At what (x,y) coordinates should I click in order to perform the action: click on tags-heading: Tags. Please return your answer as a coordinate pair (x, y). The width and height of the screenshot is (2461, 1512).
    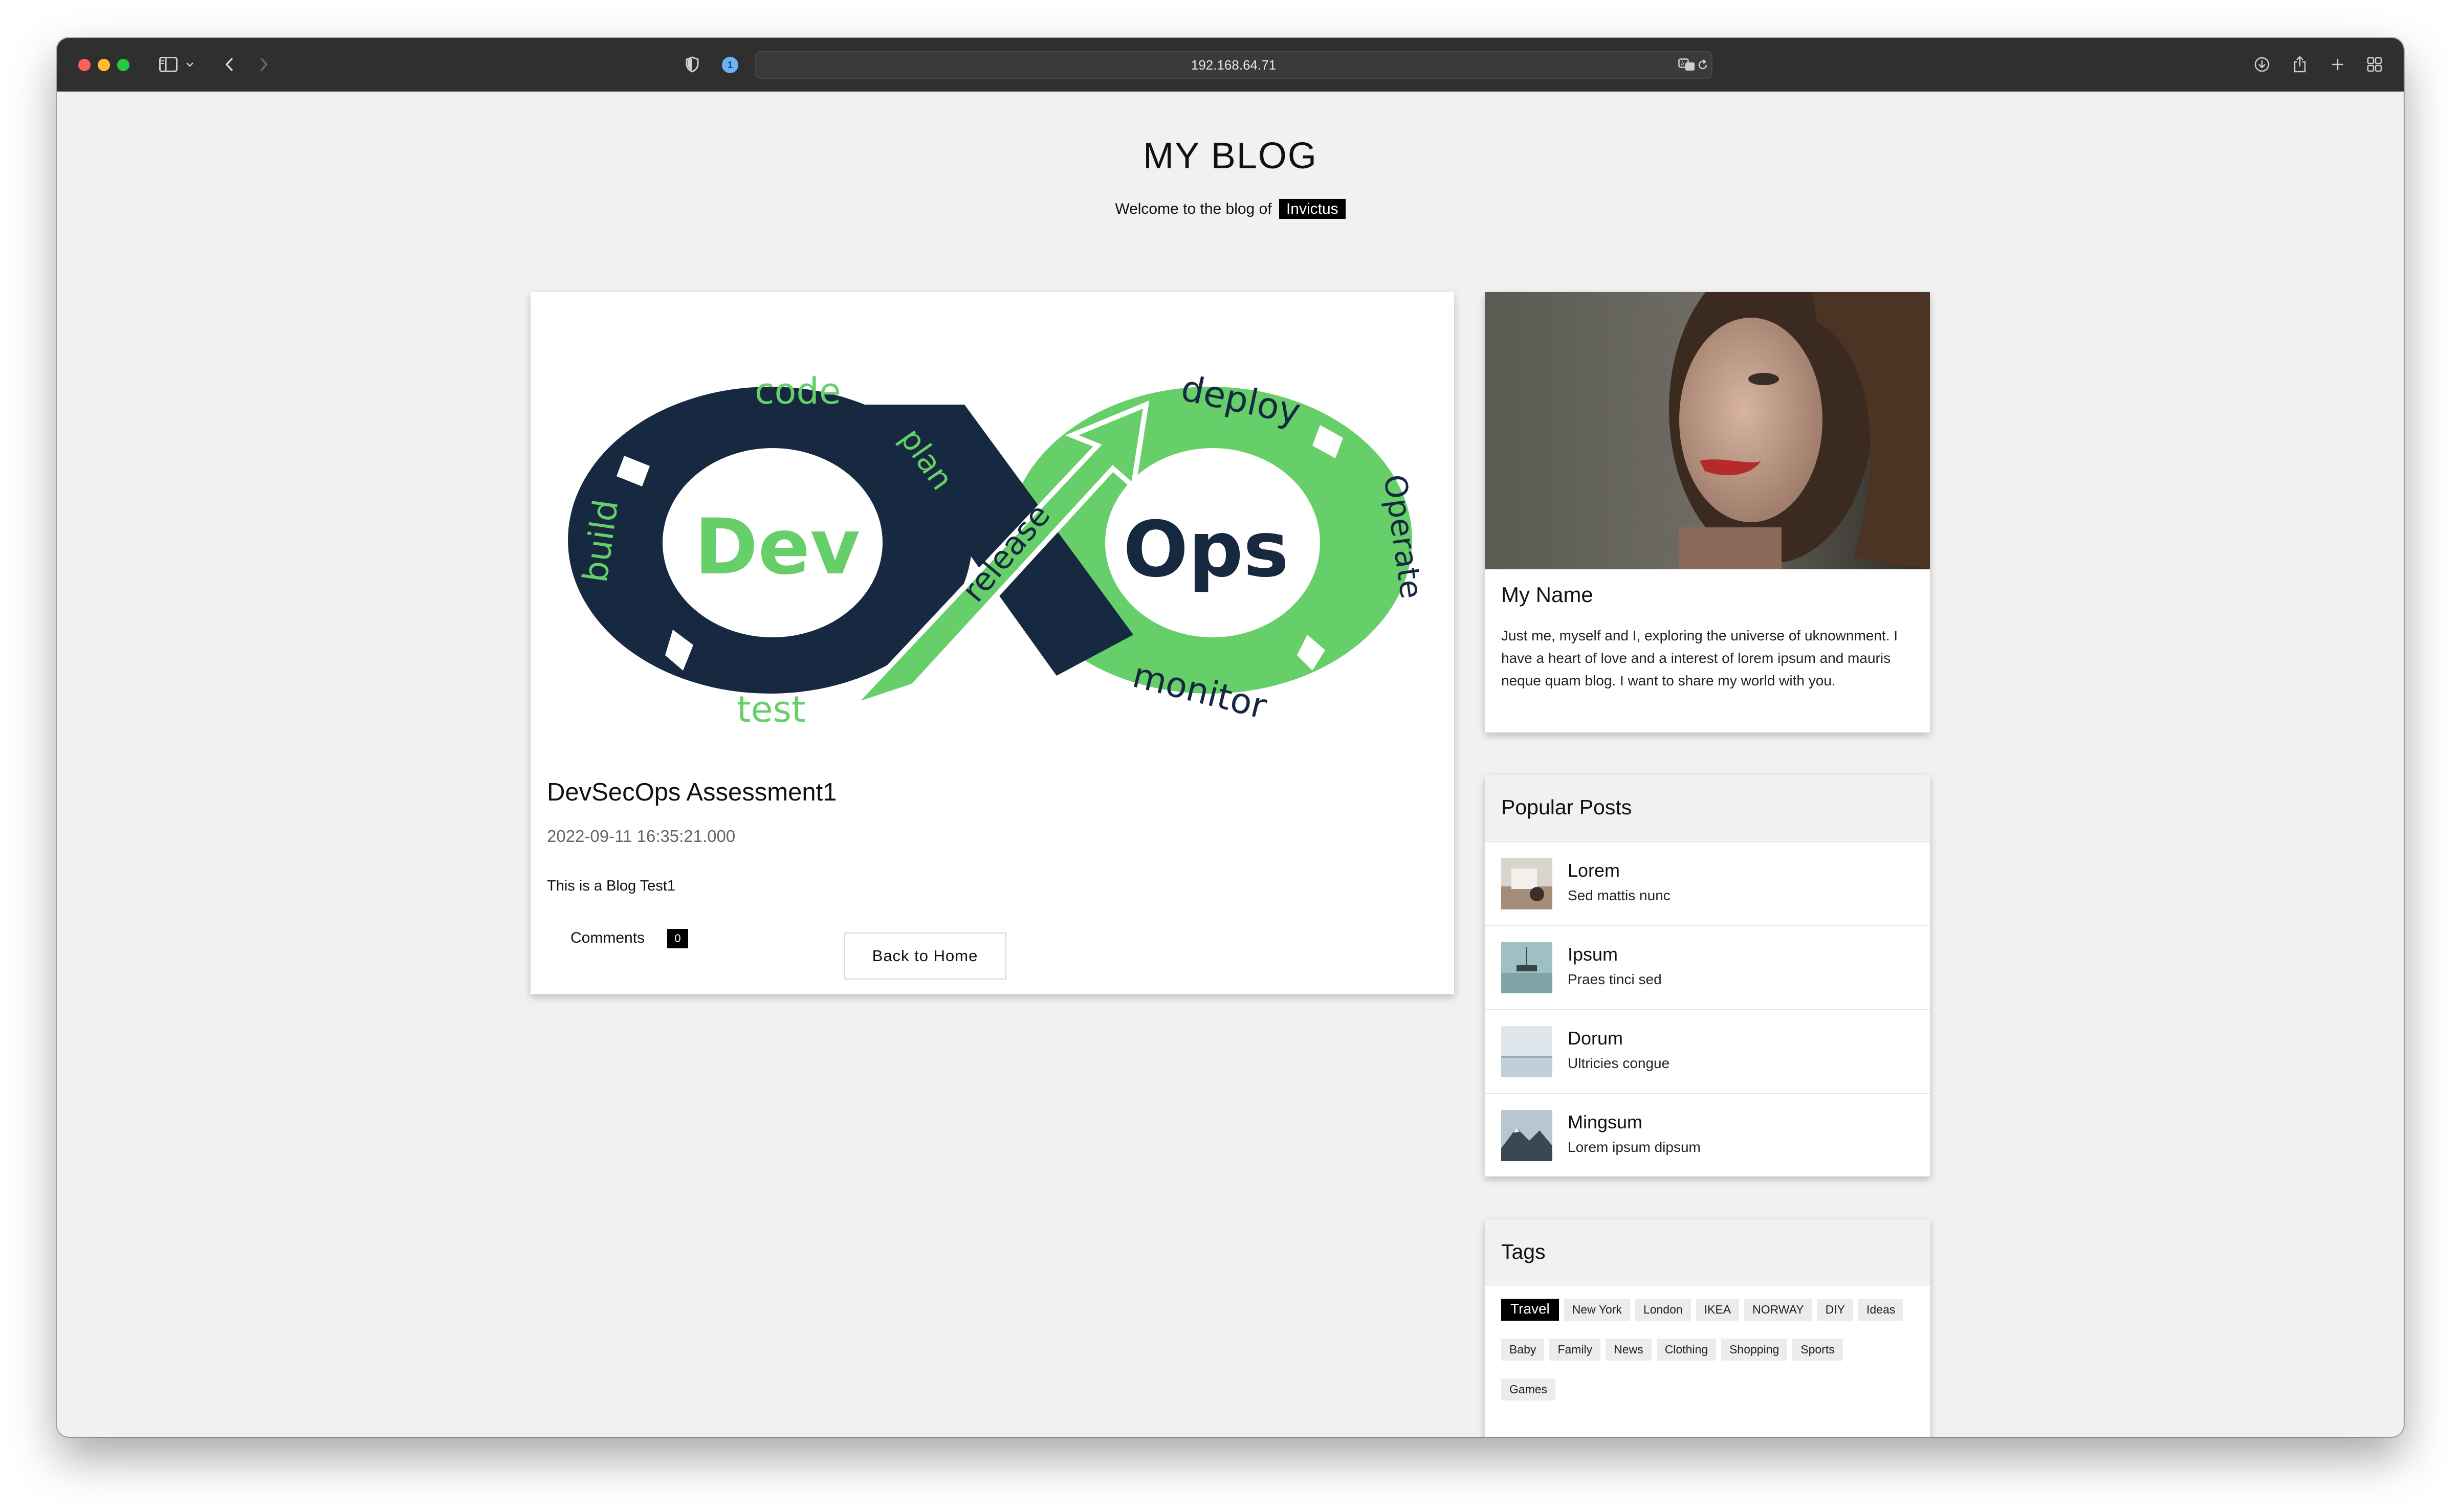
    Looking at the image, I should click on (1523, 1251).